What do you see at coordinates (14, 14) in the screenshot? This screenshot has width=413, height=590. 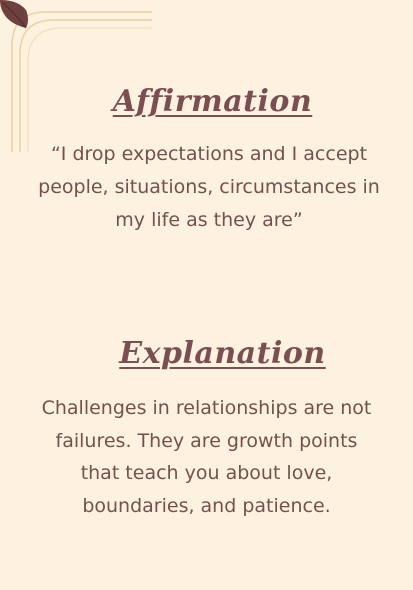 I see `leaf-icon` at bounding box center [14, 14].